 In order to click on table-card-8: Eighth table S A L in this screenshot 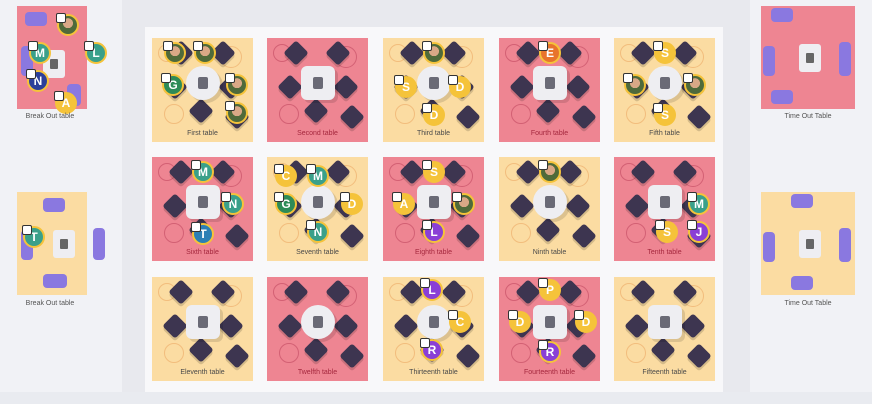, I will do `click(433, 209)`.